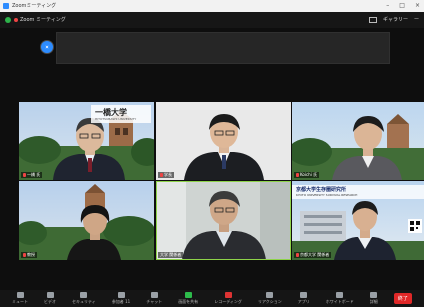 This screenshot has height=307, width=424. I want to click on fullscreen-button: ー, so click(416, 20).